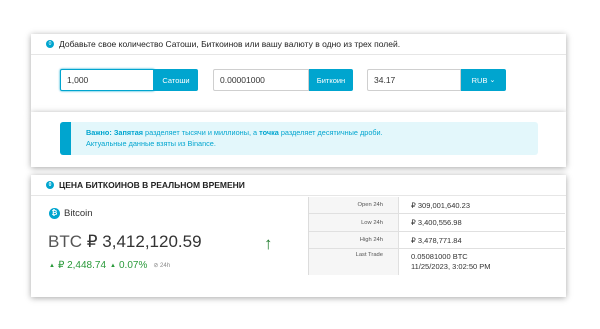 This screenshot has width=600, height=329. I want to click on coin-name: Bitcoin, so click(78, 213).